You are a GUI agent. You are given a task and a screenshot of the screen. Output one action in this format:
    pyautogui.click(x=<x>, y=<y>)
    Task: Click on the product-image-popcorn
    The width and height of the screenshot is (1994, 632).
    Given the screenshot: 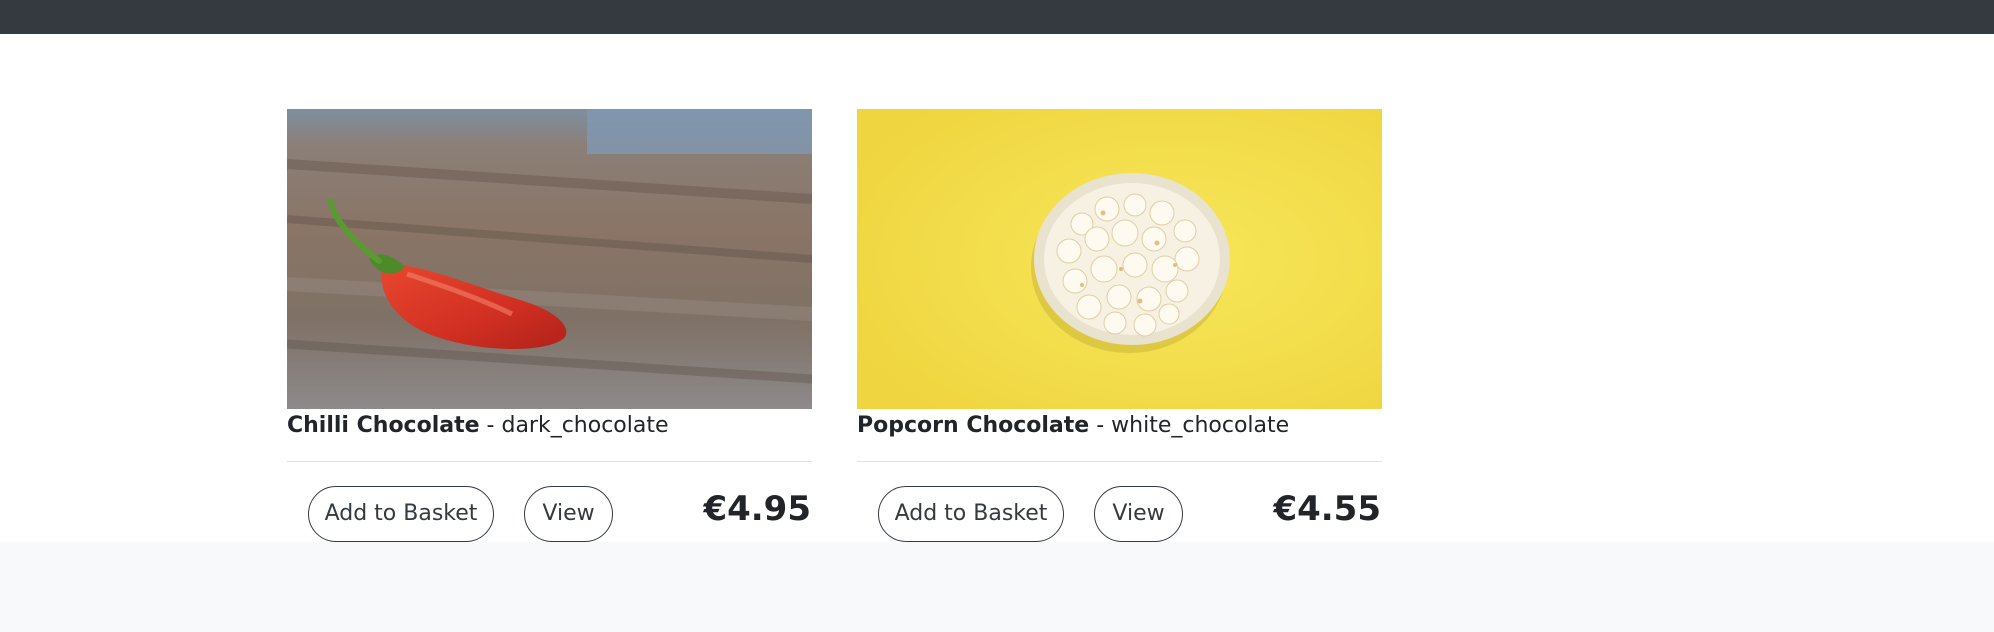 What is the action you would take?
    pyautogui.click(x=1119, y=259)
    